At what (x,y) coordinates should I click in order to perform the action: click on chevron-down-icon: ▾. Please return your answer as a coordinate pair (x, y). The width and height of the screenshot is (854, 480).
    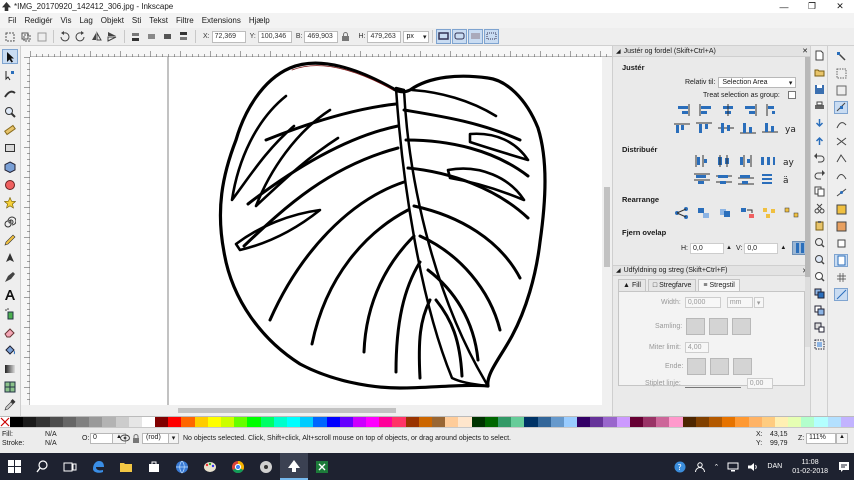
    Looking at the image, I should click on (758, 302).